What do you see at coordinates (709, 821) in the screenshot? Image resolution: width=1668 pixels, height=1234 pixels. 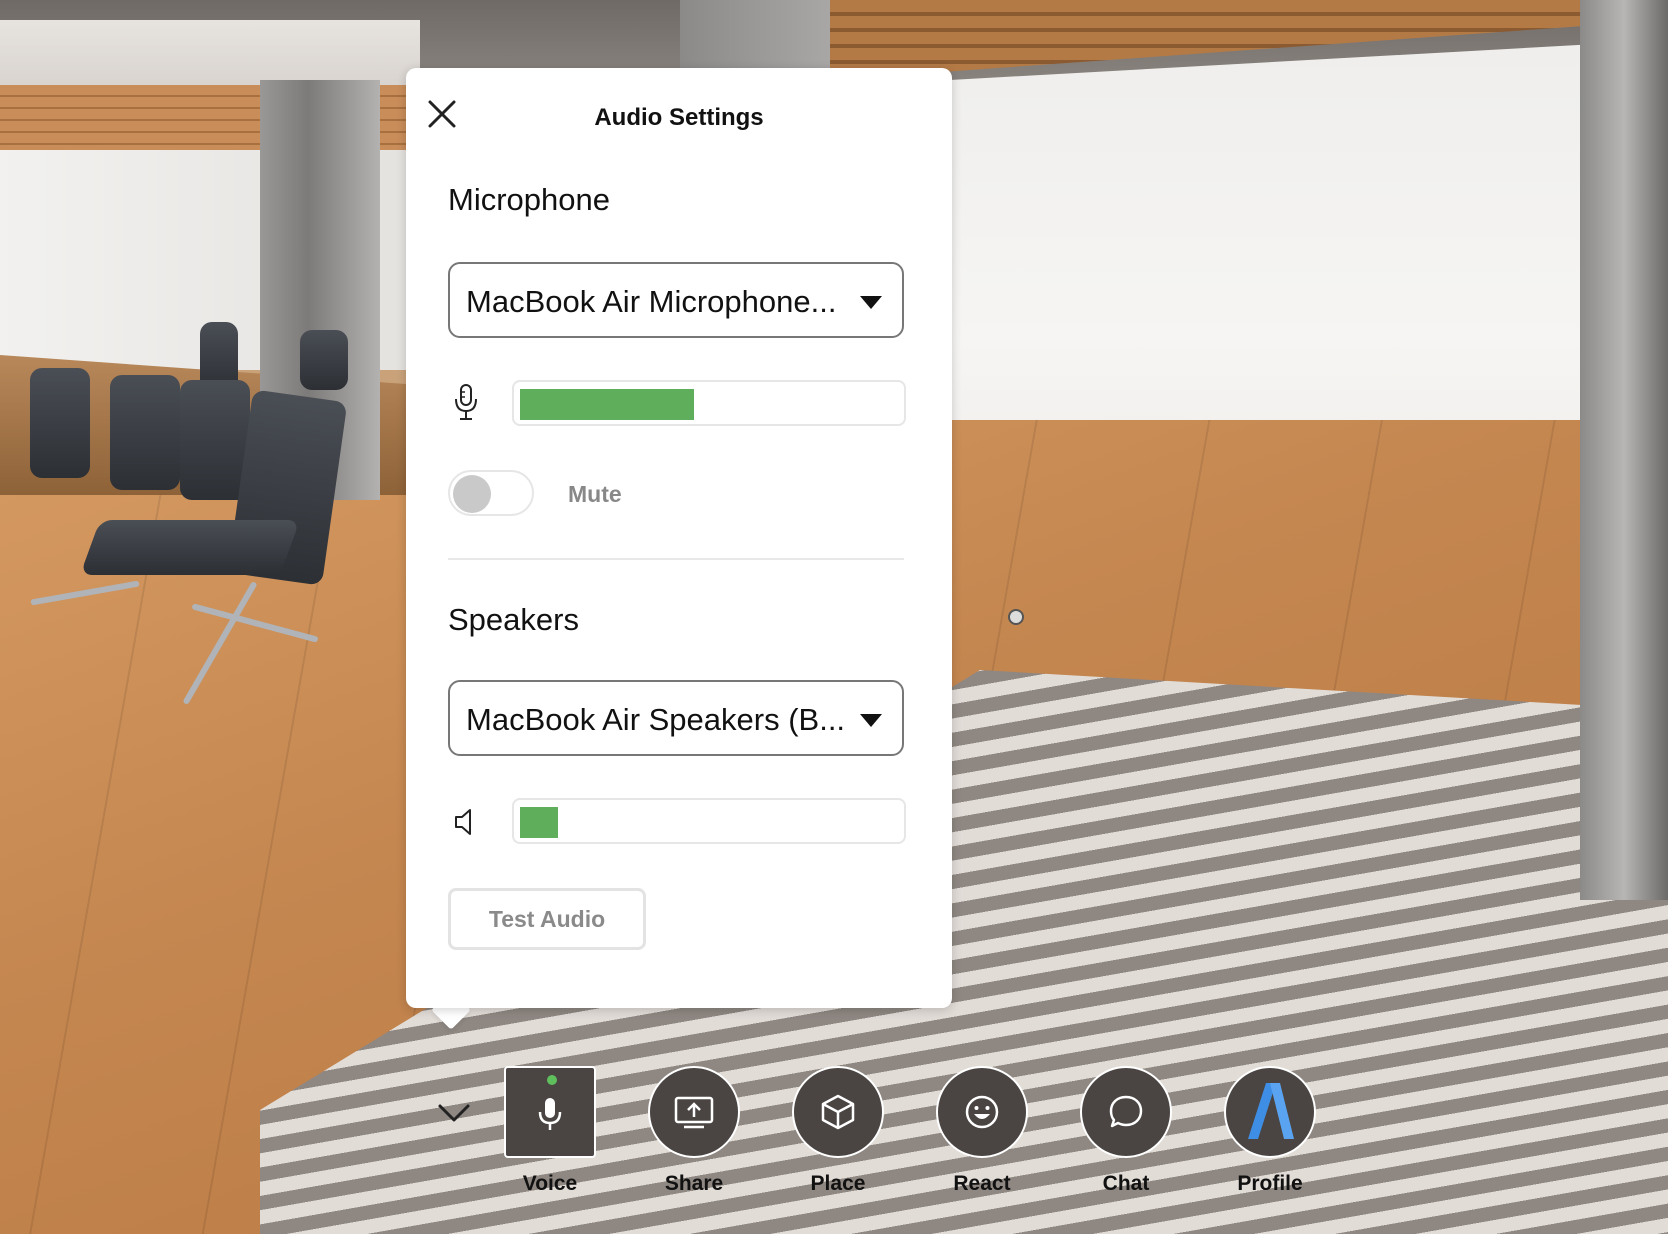 I see `speakers-level-meter` at bounding box center [709, 821].